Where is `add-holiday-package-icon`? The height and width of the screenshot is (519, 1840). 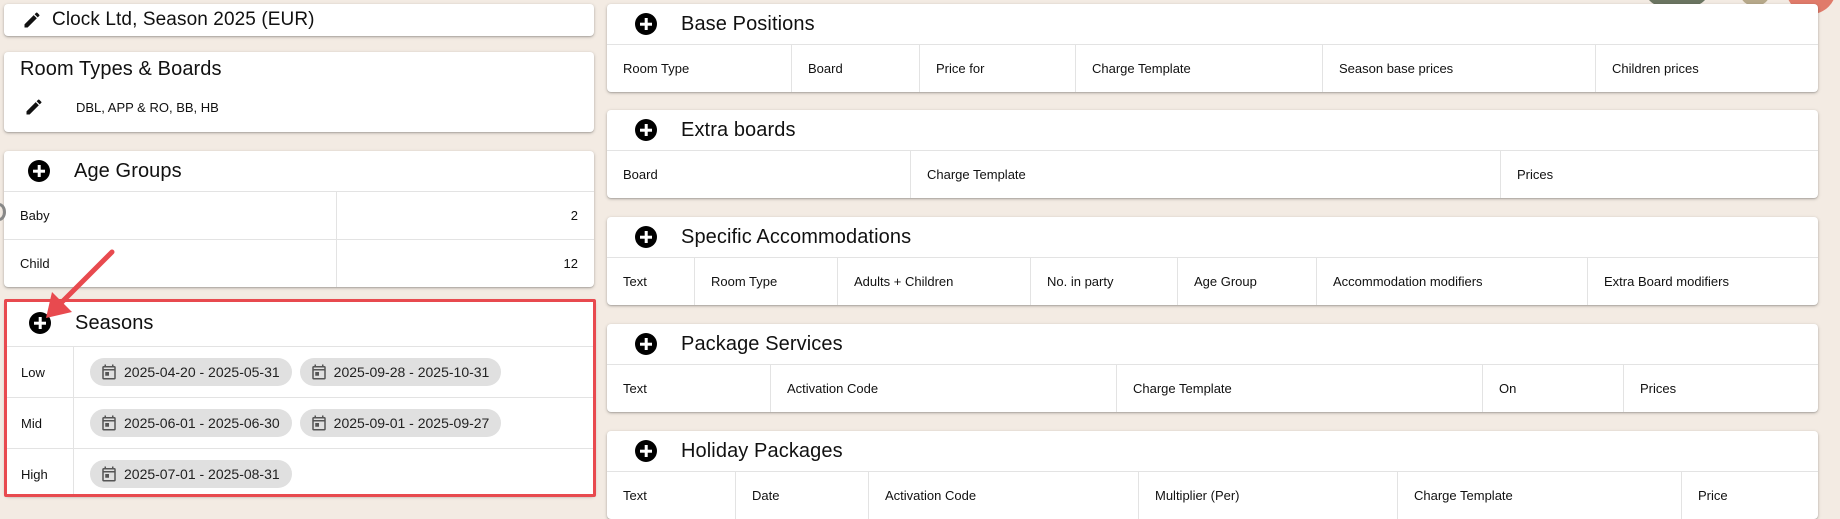 add-holiday-package-icon is located at coordinates (646, 451).